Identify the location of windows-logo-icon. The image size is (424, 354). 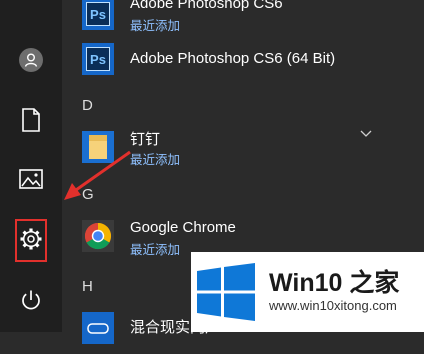
(226, 292).